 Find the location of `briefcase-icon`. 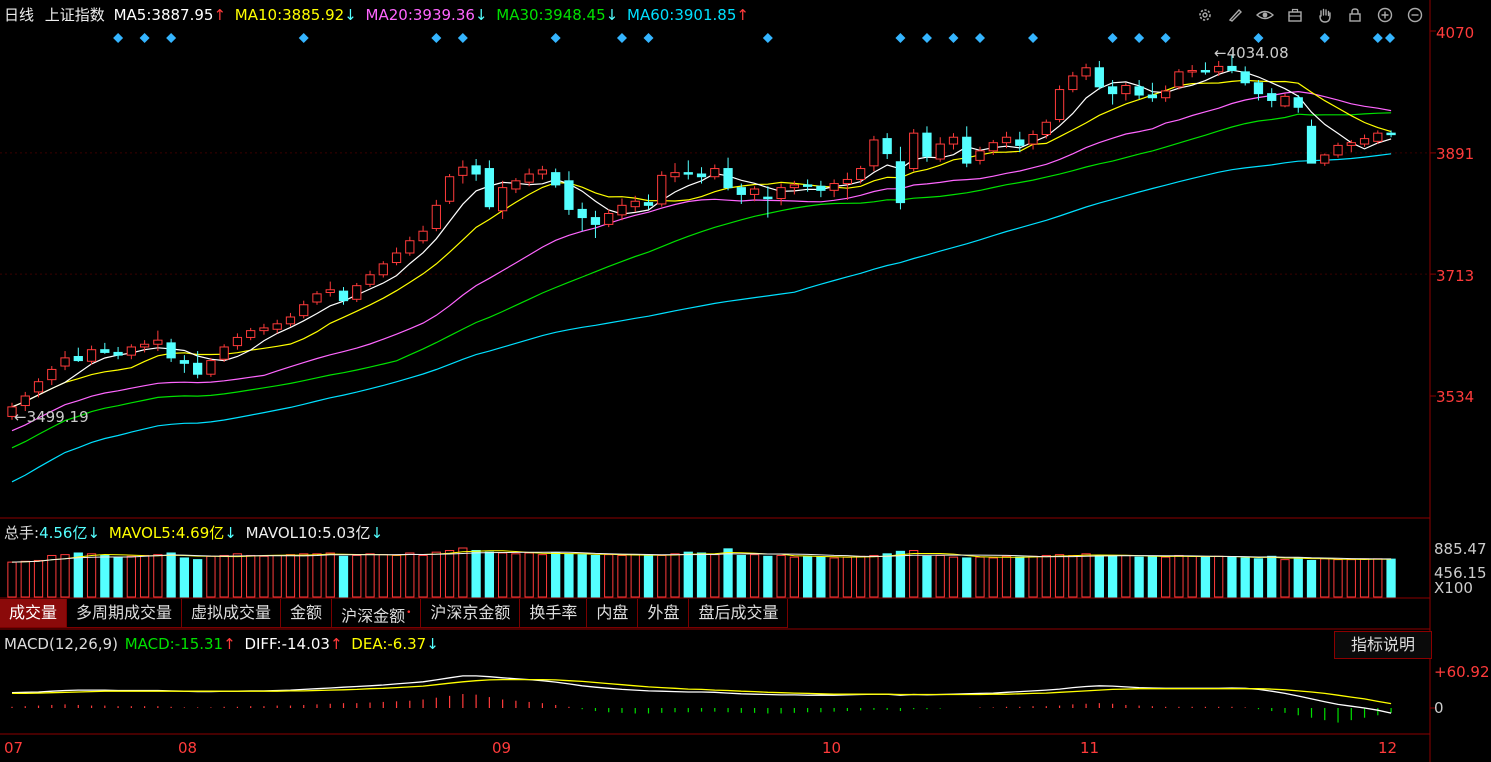

briefcase-icon is located at coordinates (1295, 15).